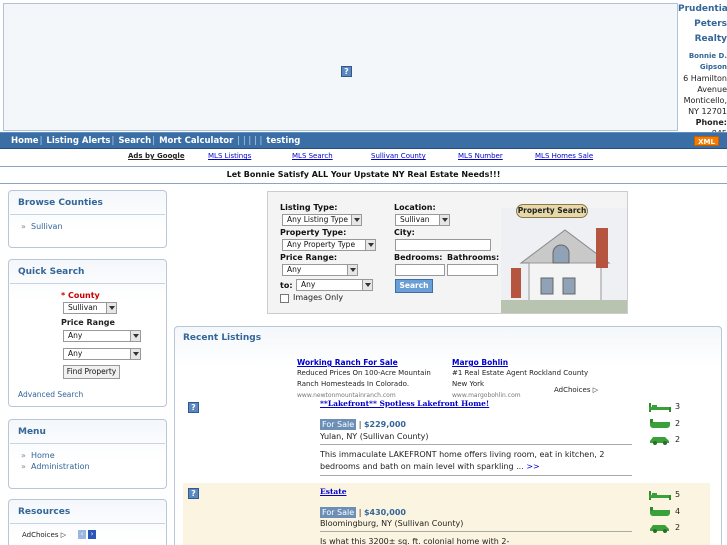  Describe the element at coordinates (420, 270) in the screenshot. I see `bedrooms-input` at that location.